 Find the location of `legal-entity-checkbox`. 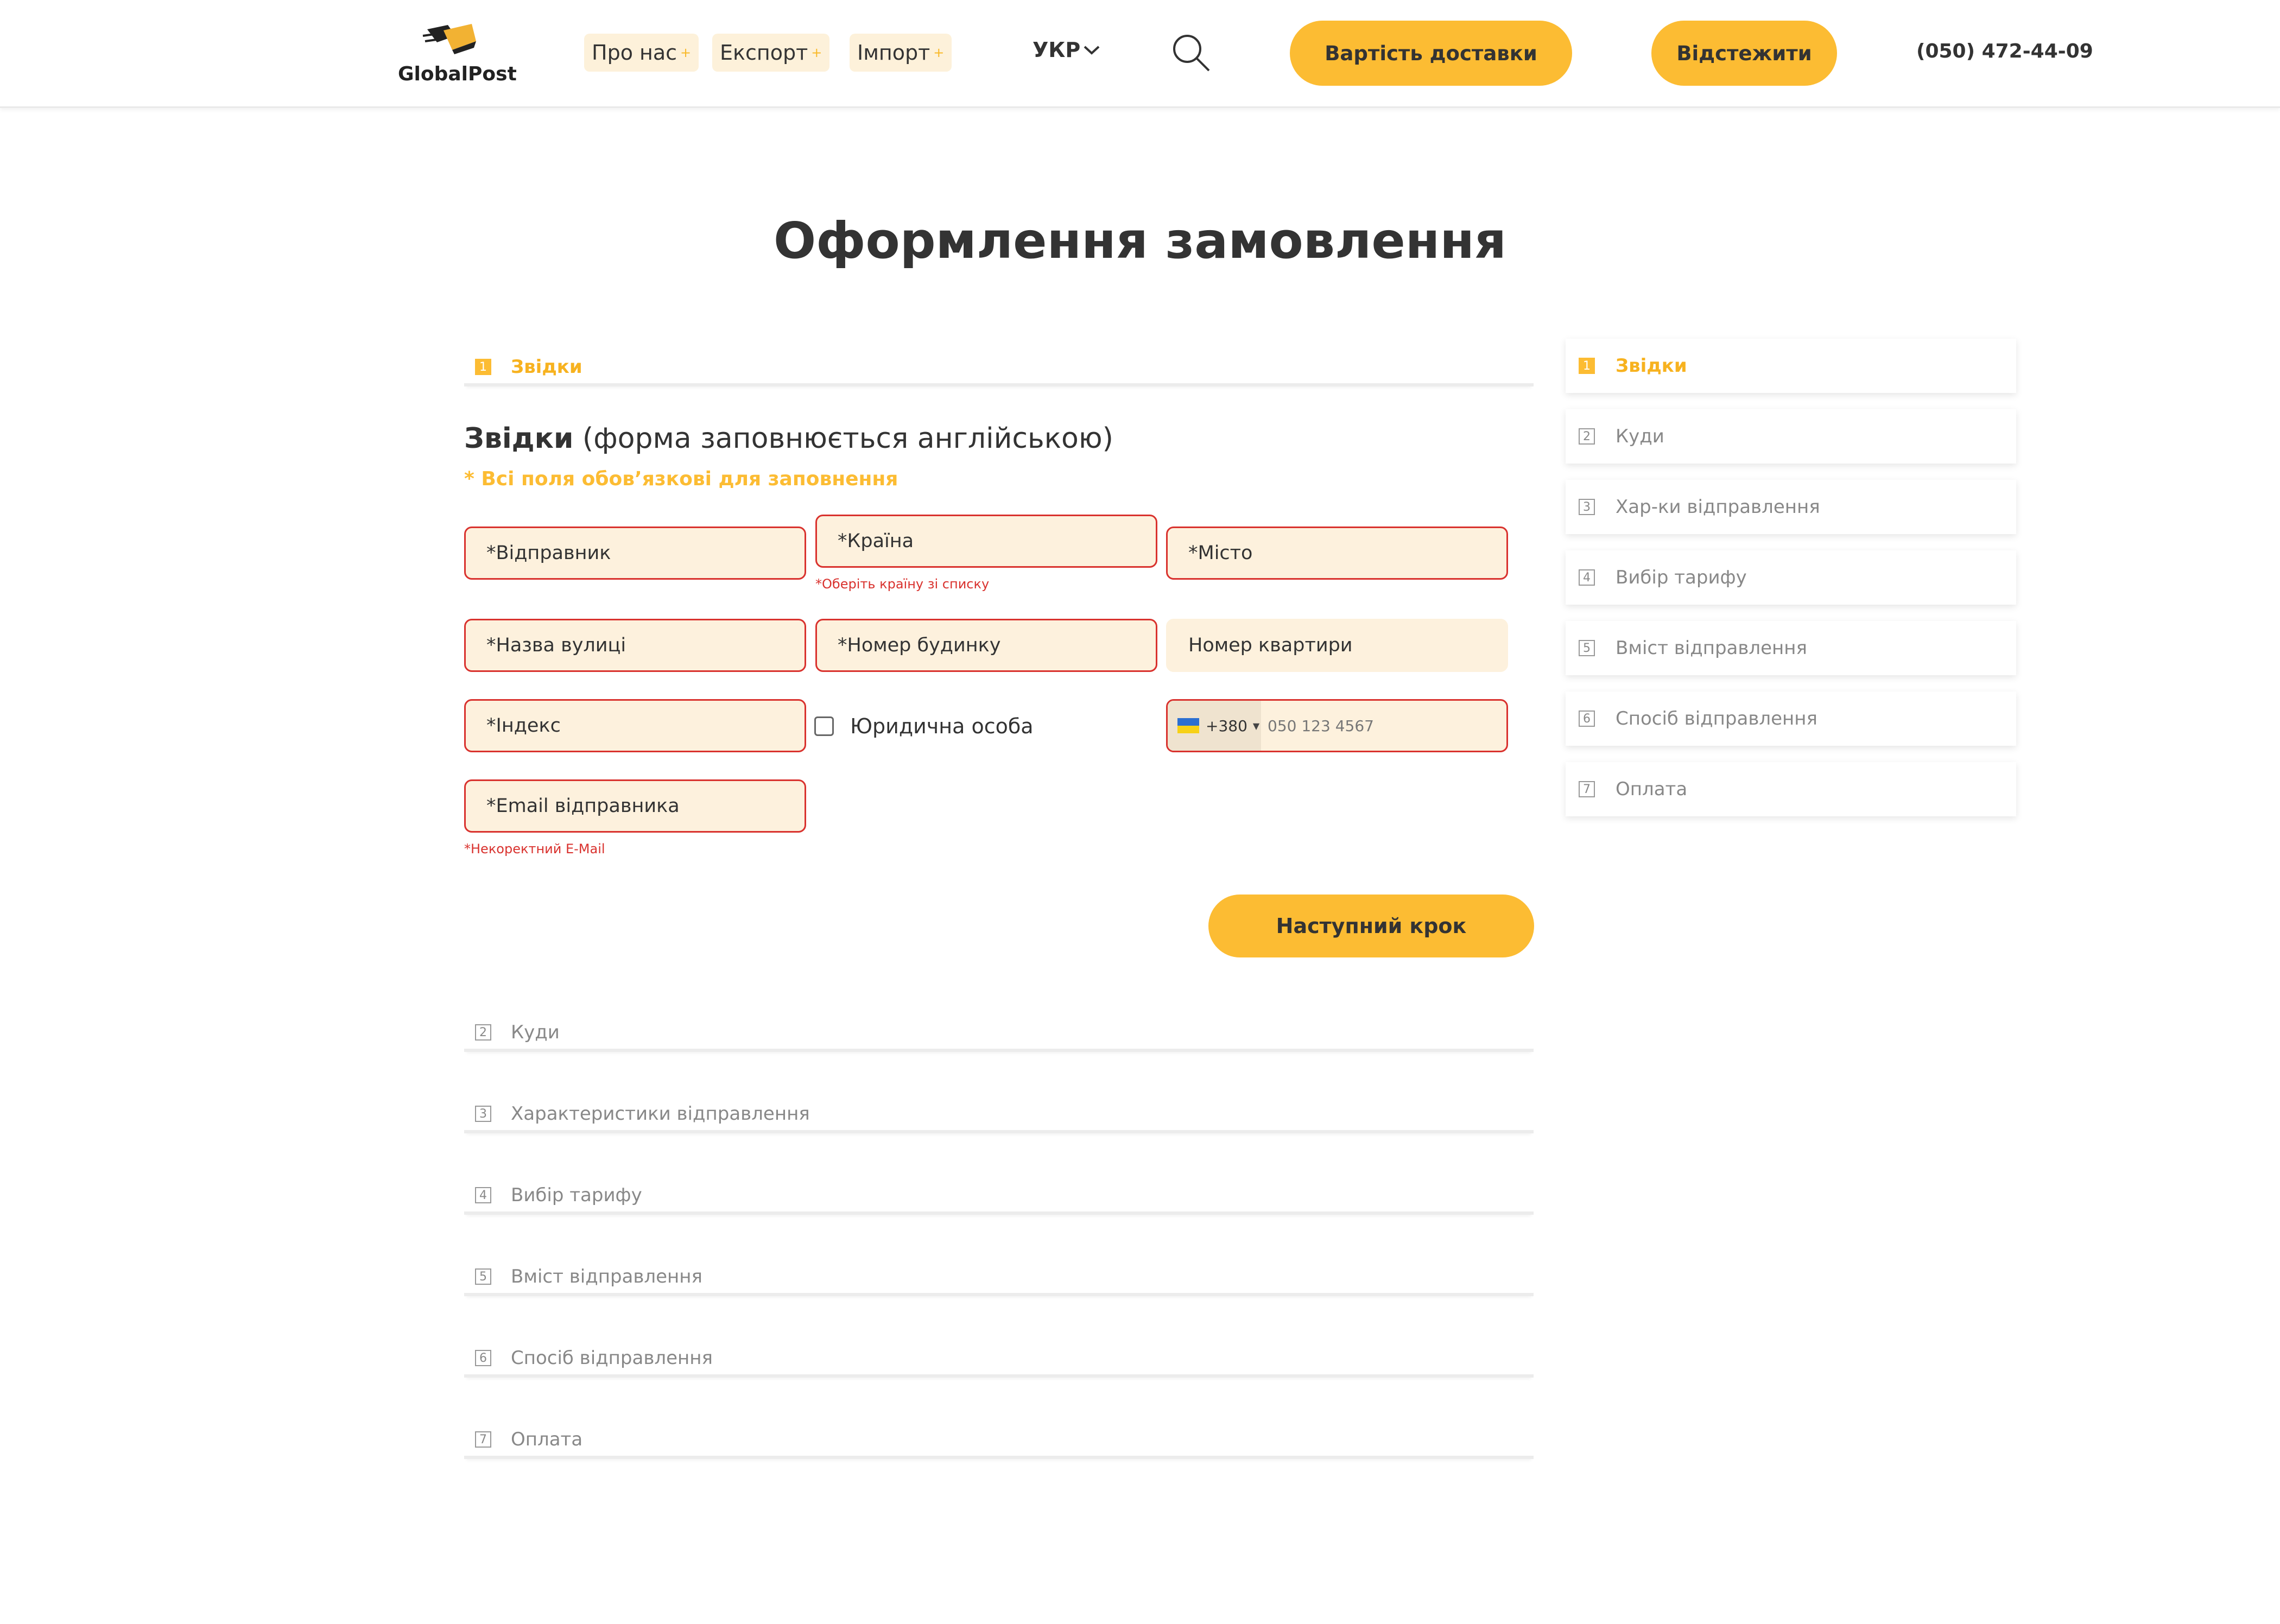

legal-entity-checkbox is located at coordinates (824, 726).